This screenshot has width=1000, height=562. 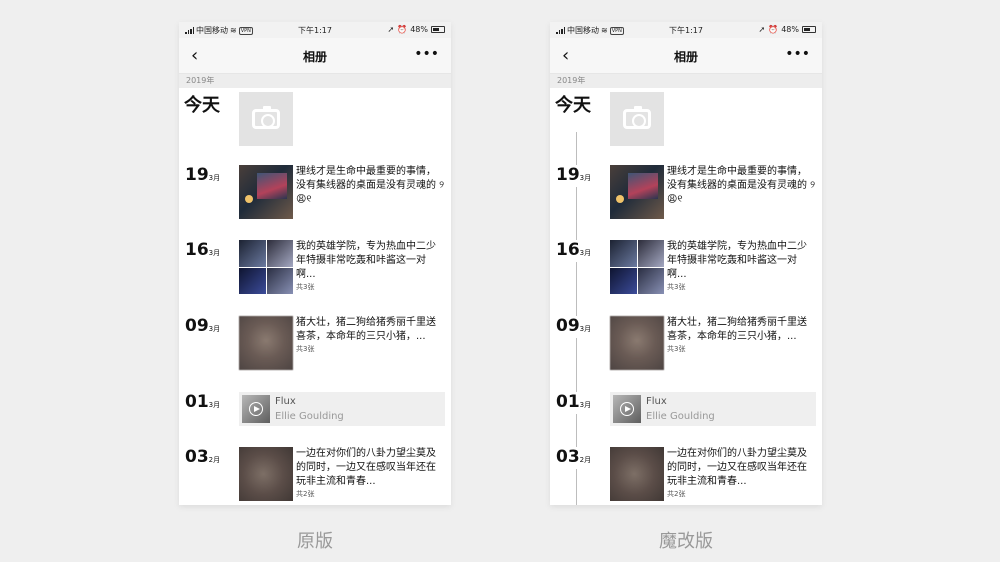 What do you see at coordinates (686, 541) in the screenshot?
I see `caption-modified: 魔改版` at bounding box center [686, 541].